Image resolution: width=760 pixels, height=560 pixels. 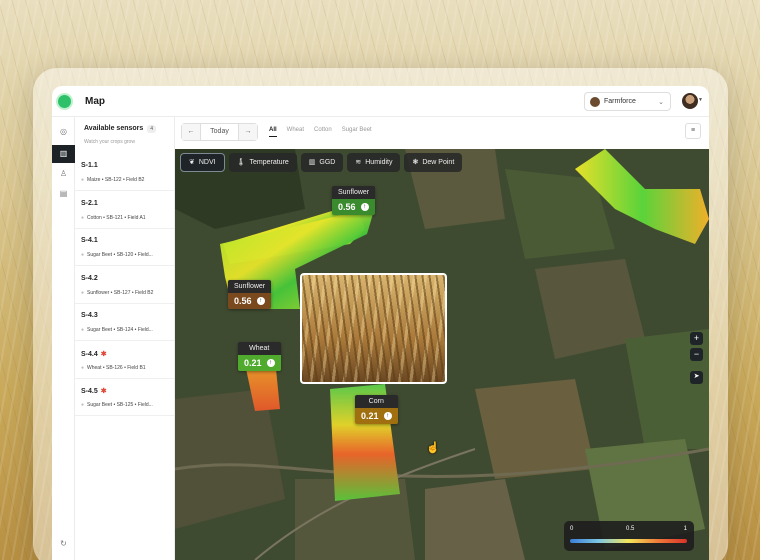 I want to click on app-logo, so click(x=64, y=101).